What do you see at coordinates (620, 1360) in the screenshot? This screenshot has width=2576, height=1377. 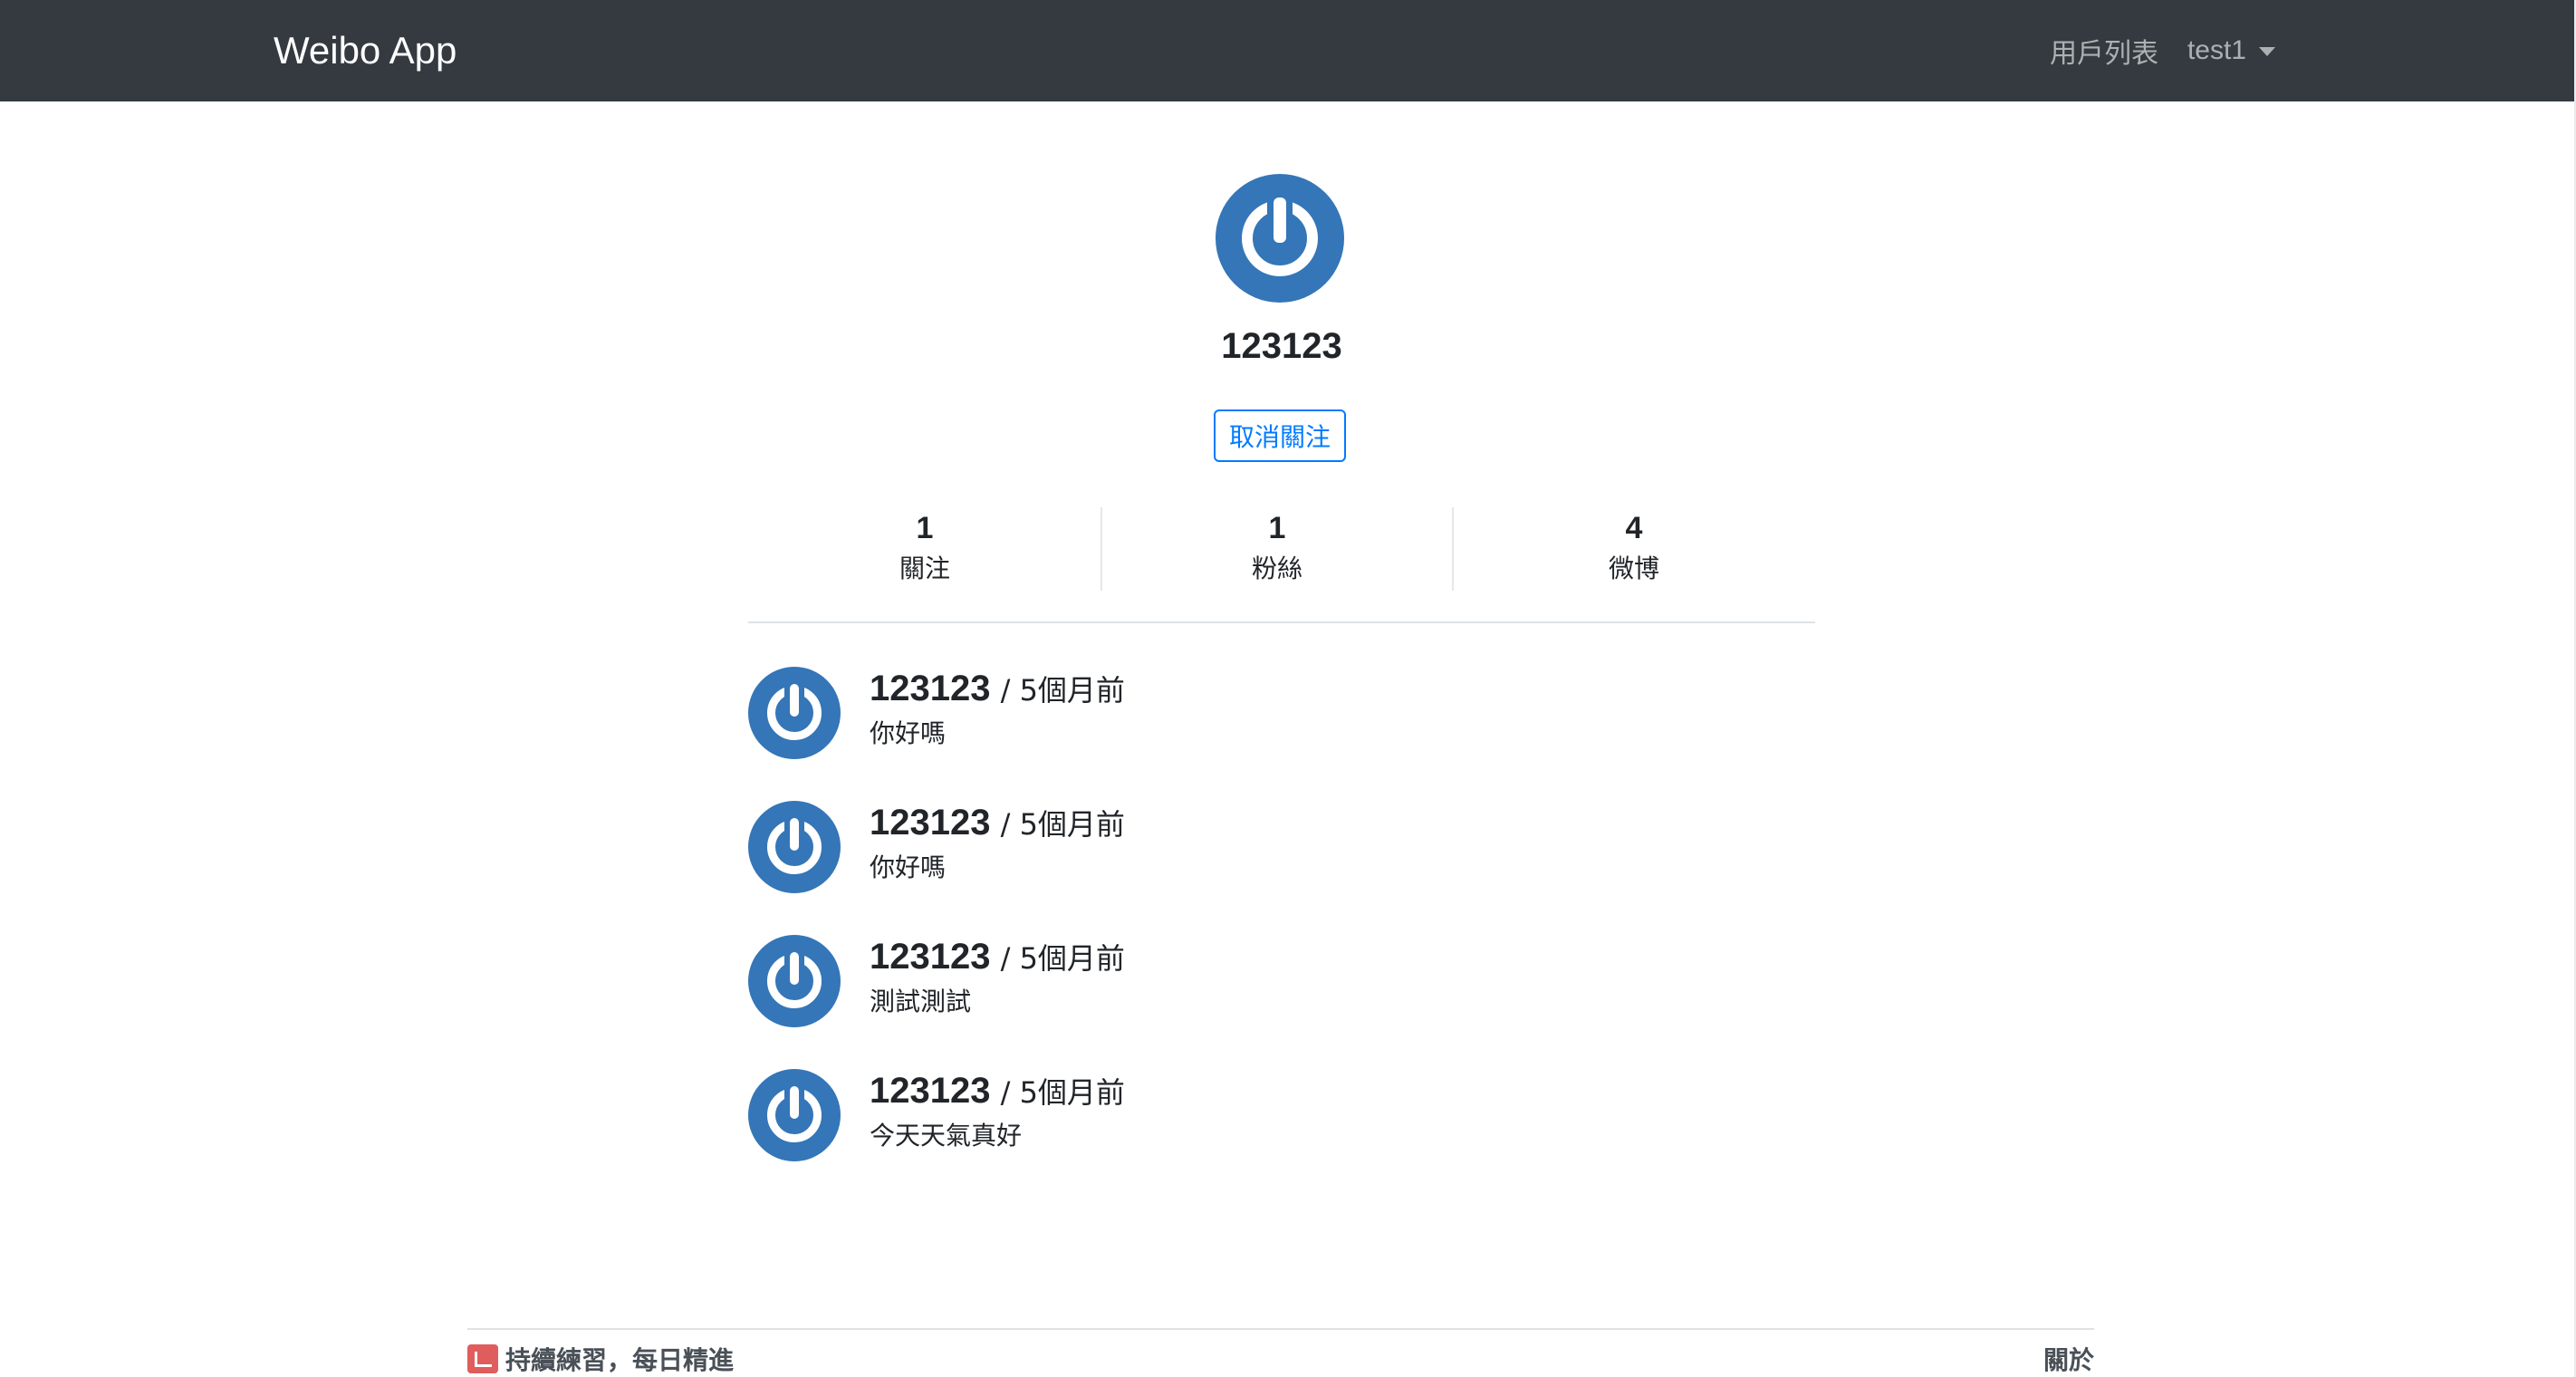 I see `footer-slogan: 持續練習，每日精進` at bounding box center [620, 1360].